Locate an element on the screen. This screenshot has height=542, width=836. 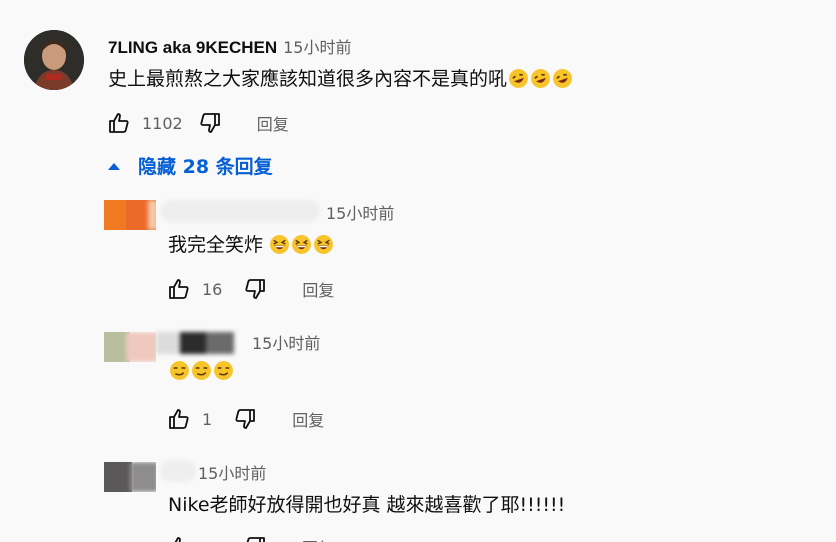
like-count: 1 is located at coordinates (207, 419).